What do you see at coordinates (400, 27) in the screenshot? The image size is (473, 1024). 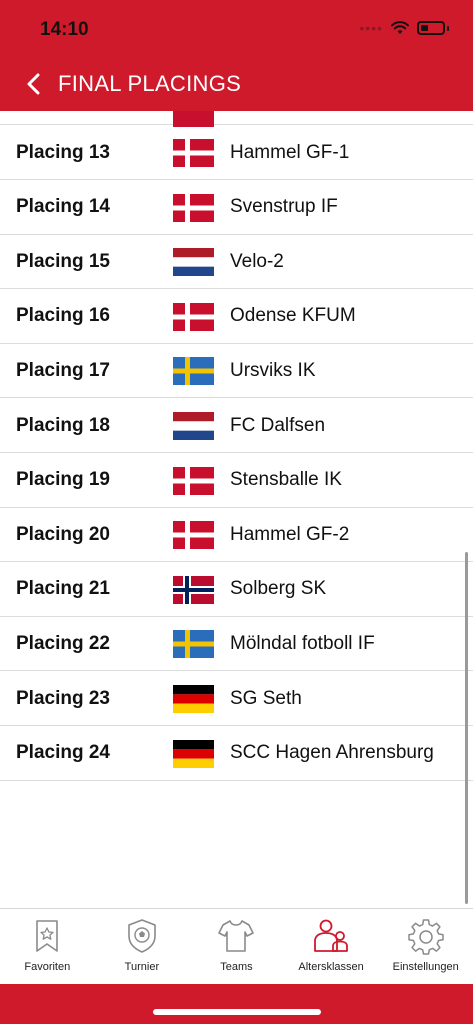 I see `wifi-icon` at bounding box center [400, 27].